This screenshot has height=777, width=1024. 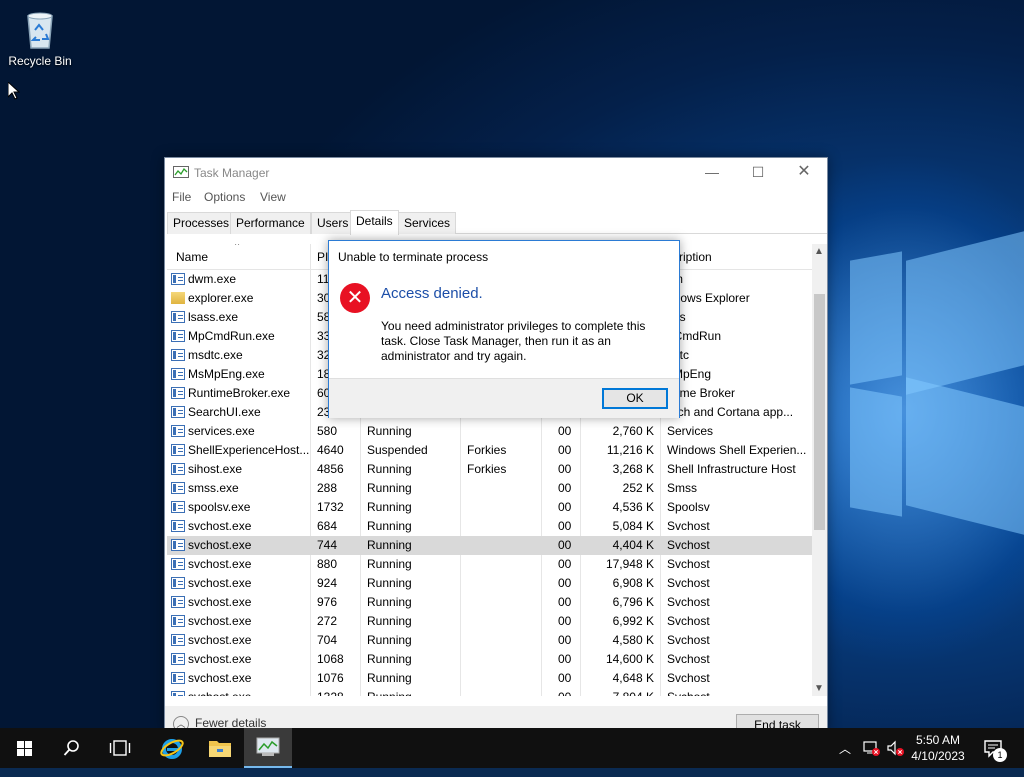 What do you see at coordinates (215, 355) in the screenshot?
I see `process-name: msdtc.exe` at bounding box center [215, 355].